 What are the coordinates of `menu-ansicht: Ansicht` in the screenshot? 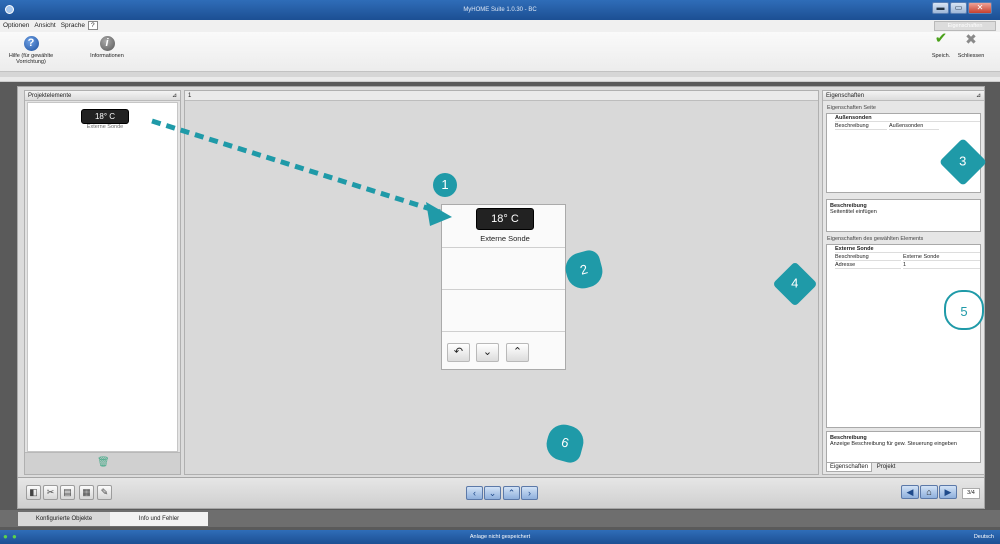 It's located at (44, 24).